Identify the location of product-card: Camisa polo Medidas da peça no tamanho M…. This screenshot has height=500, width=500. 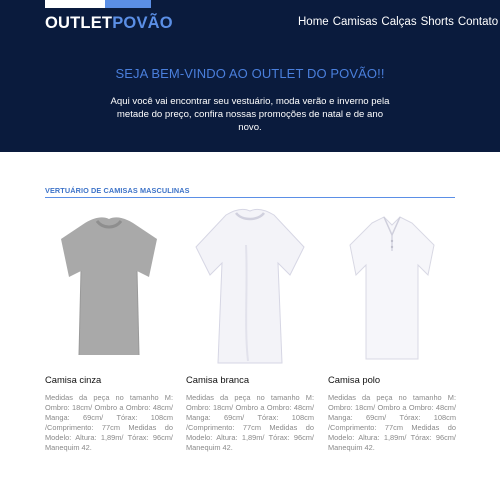
(392, 328).